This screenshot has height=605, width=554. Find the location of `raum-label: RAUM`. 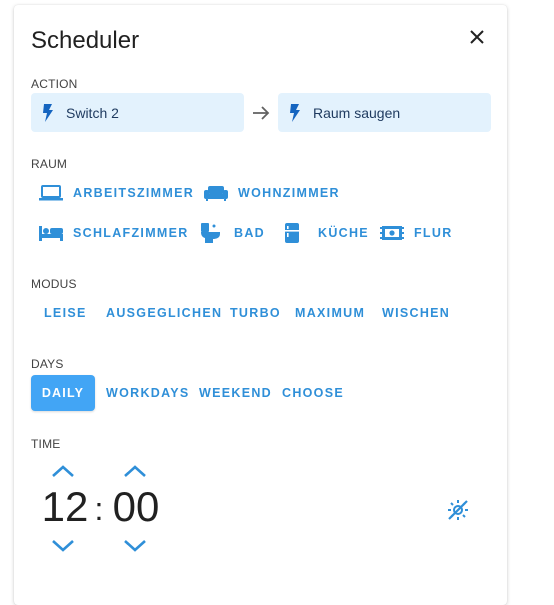

raum-label: RAUM is located at coordinates (49, 164).